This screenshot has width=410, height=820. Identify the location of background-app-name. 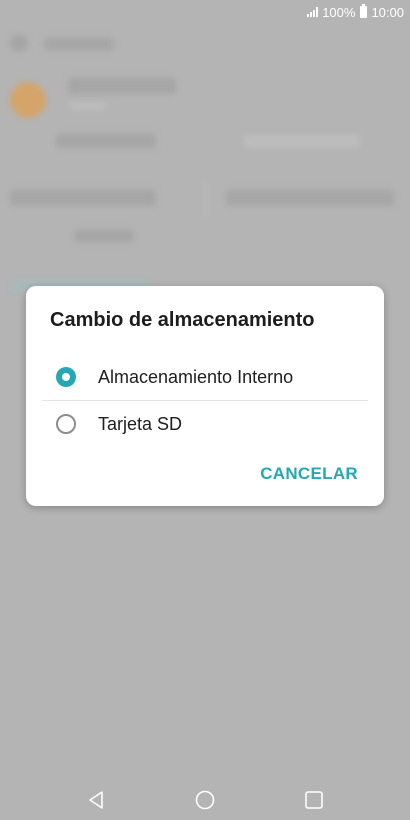
(122, 86).